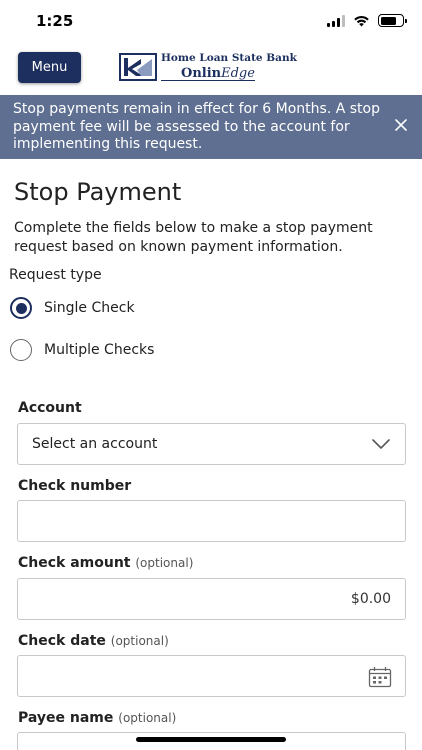  What do you see at coordinates (381, 444) in the screenshot?
I see `chevron-down-icon` at bounding box center [381, 444].